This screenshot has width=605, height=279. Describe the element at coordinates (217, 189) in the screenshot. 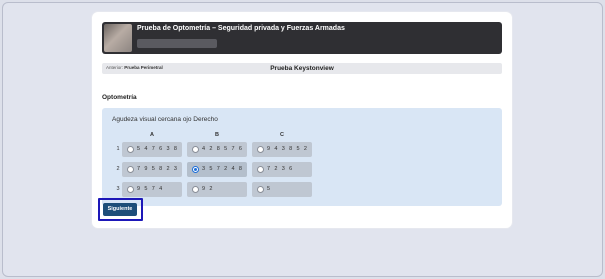

I see `option-3b: 9 2` at that location.